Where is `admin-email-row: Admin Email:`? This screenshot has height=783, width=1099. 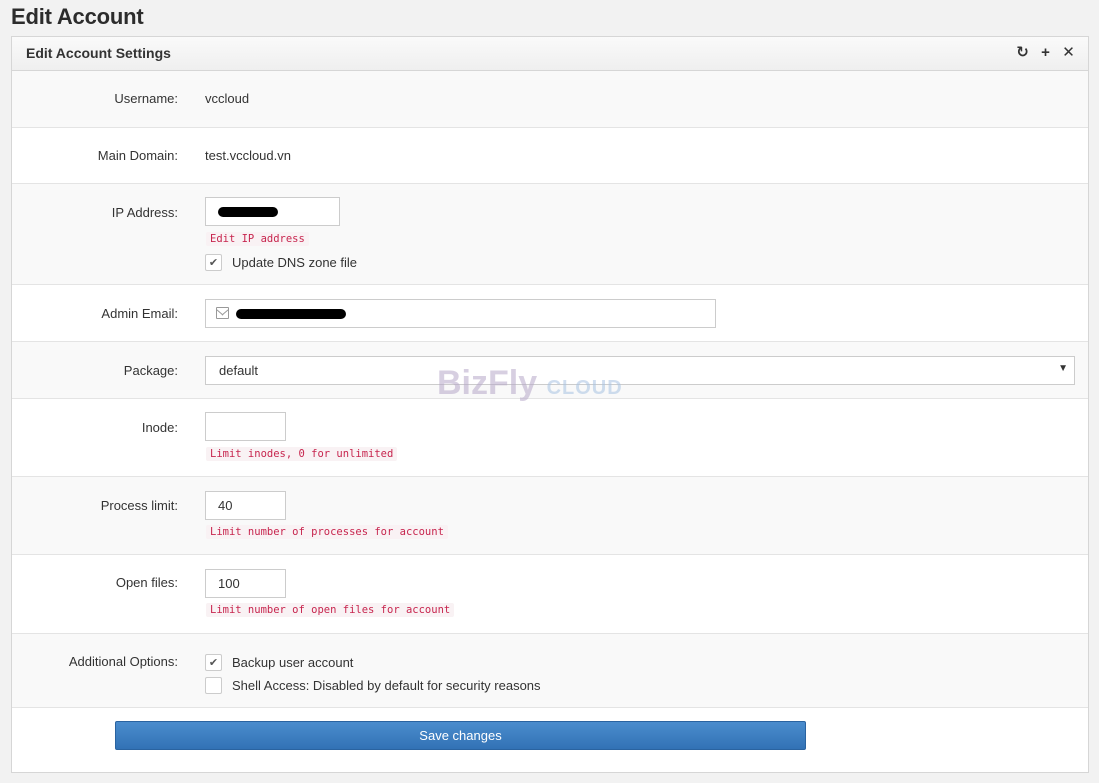 admin-email-row: Admin Email: is located at coordinates (550, 313).